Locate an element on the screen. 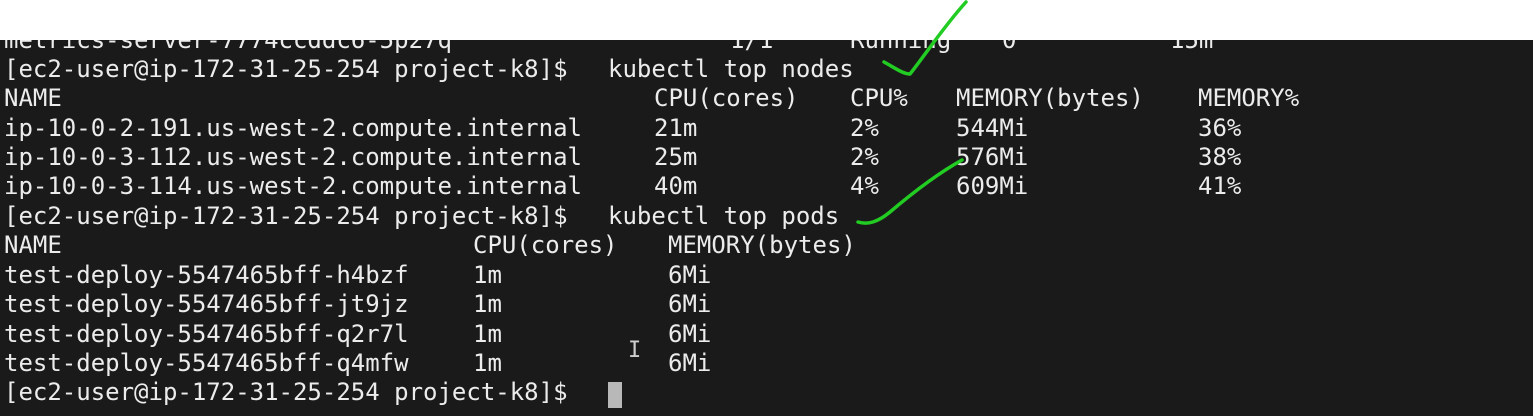 Image resolution: width=1533 pixels, height=416 pixels. header-cell: MEMORY% is located at coordinates (1249, 98).